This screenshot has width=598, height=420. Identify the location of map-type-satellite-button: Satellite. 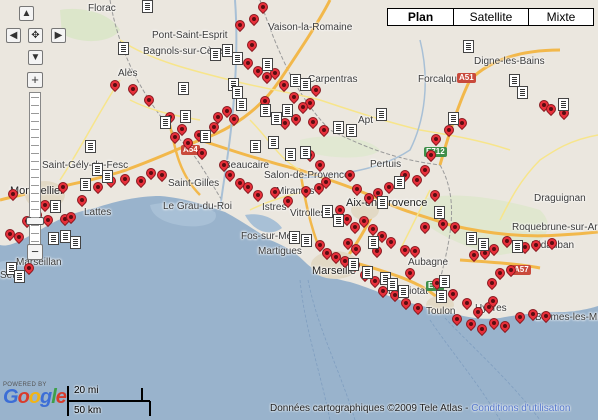
(491, 17).